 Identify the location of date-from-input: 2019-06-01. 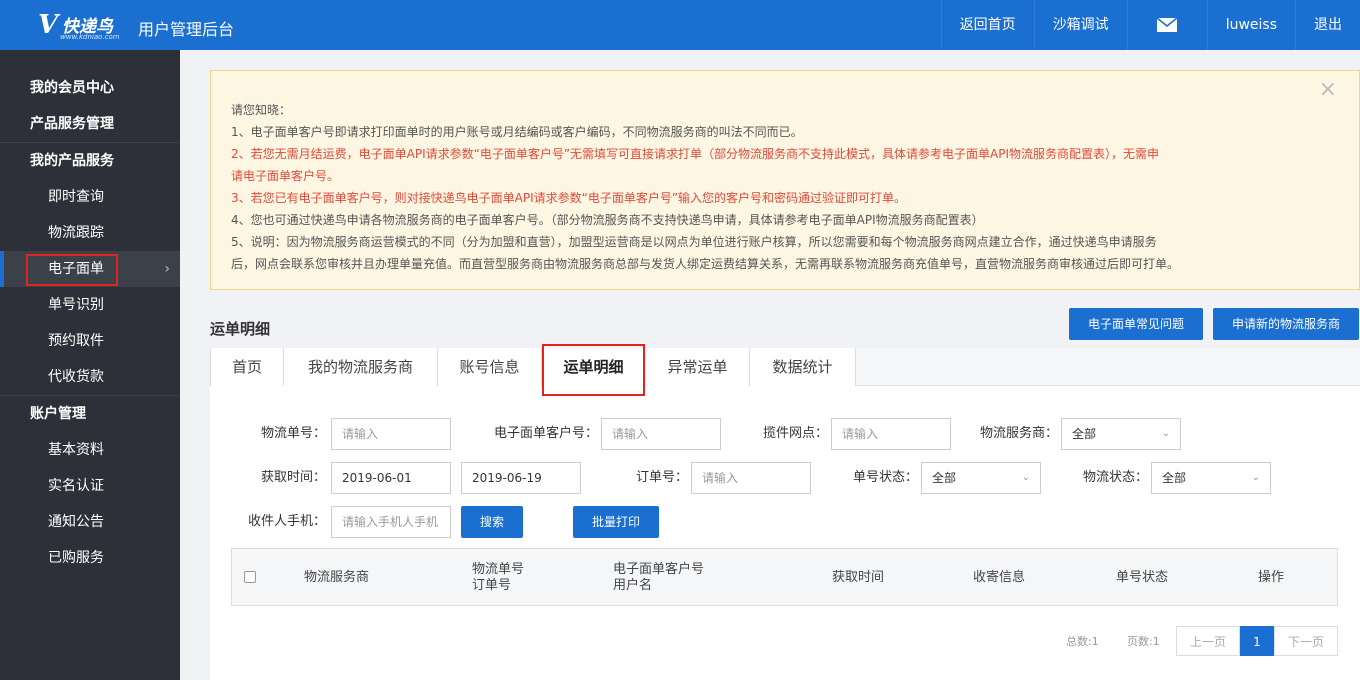
(391, 478).